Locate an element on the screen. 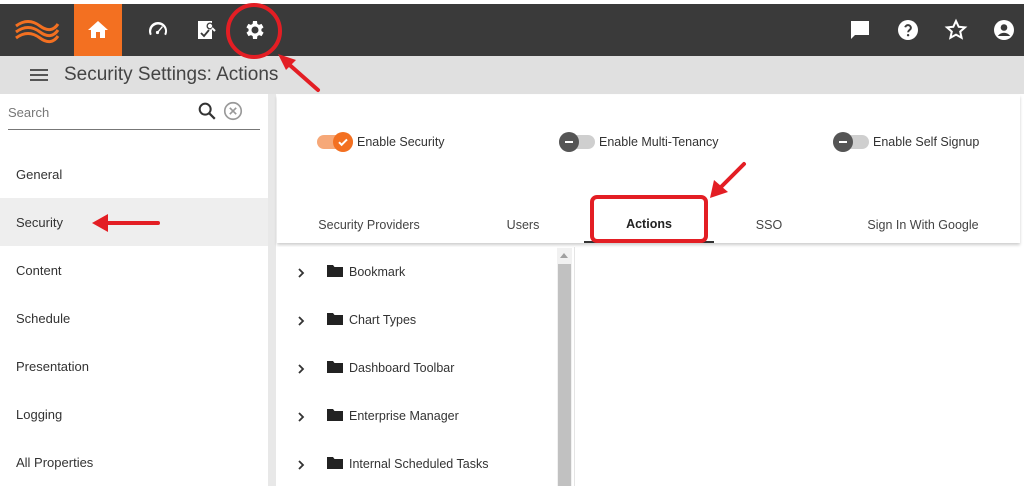 This screenshot has height=486, width=1027. tab-sign-in-with-google: Sign In With Google is located at coordinates (923, 225).